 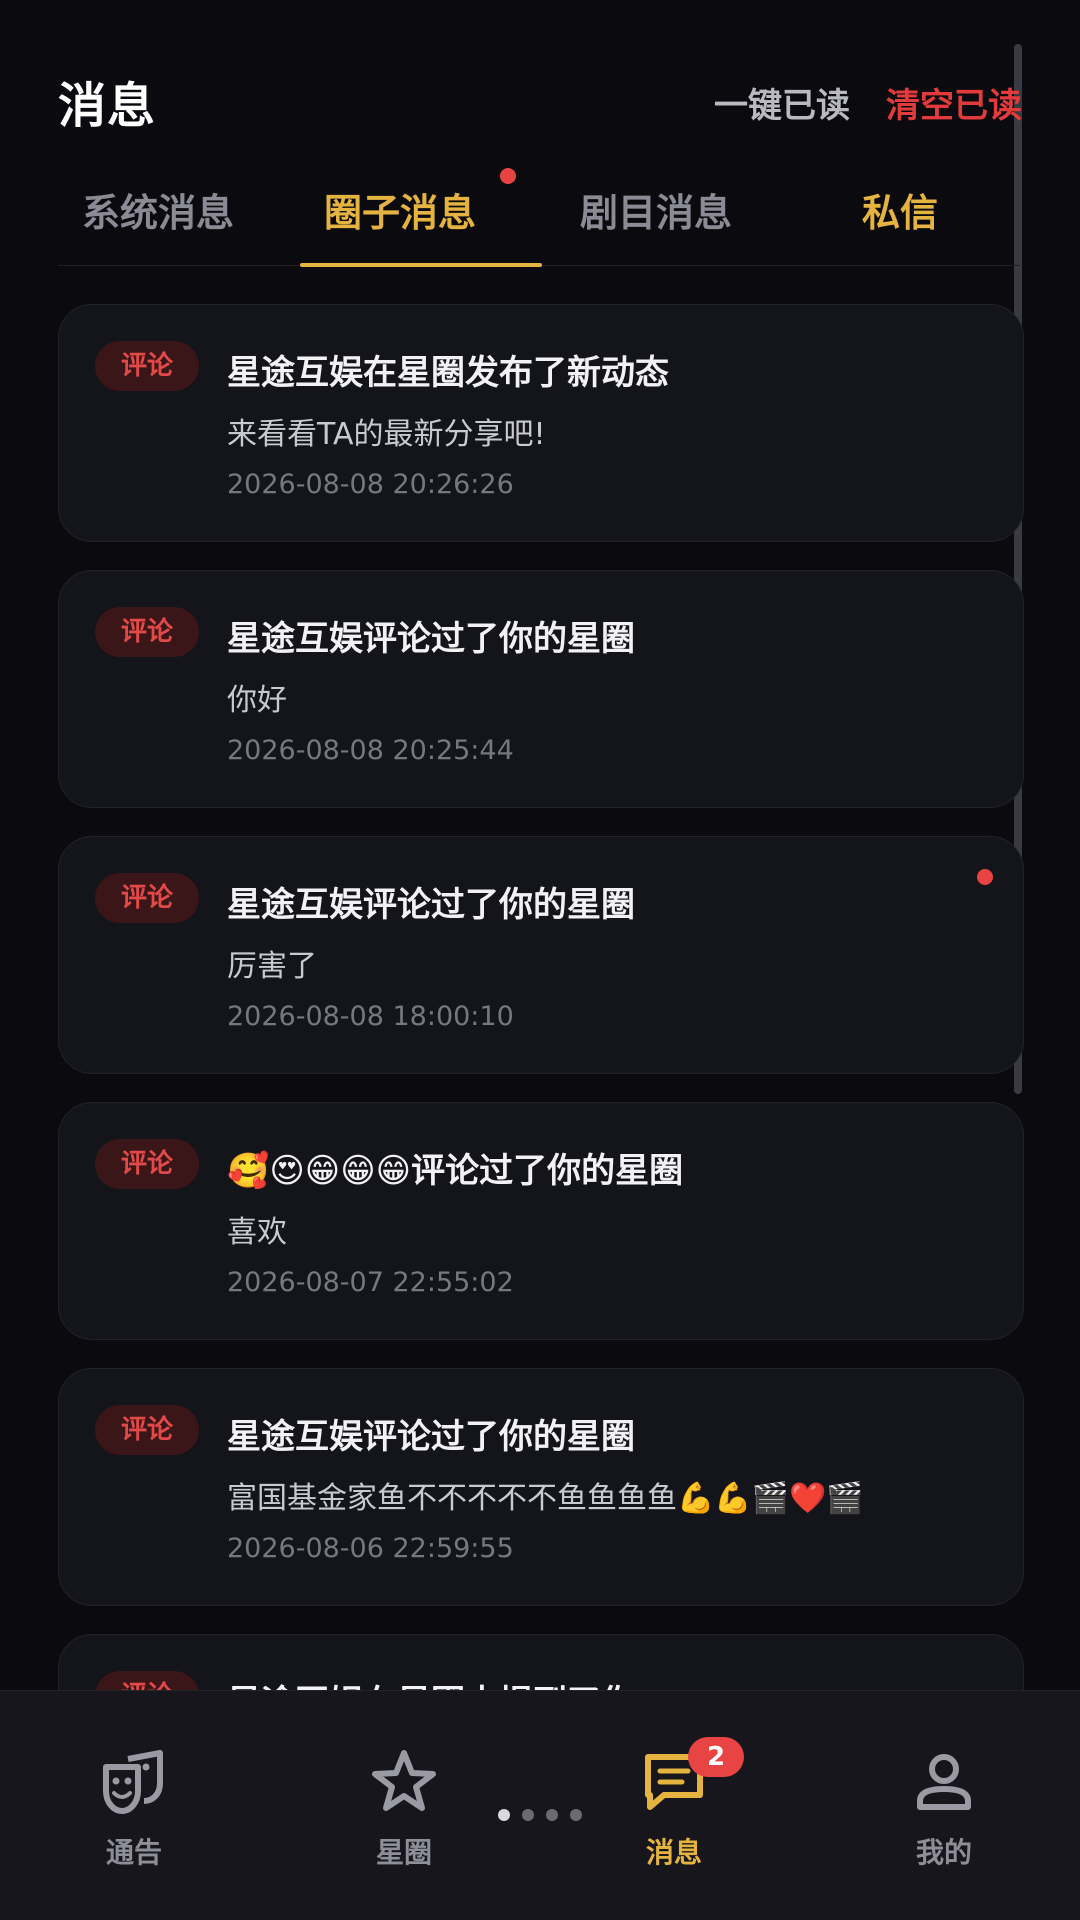 What do you see at coordinates (868, 102) in the screenshot?
I see `header-actions: 一键已读 清空已读` at bounding box center [868, 102].